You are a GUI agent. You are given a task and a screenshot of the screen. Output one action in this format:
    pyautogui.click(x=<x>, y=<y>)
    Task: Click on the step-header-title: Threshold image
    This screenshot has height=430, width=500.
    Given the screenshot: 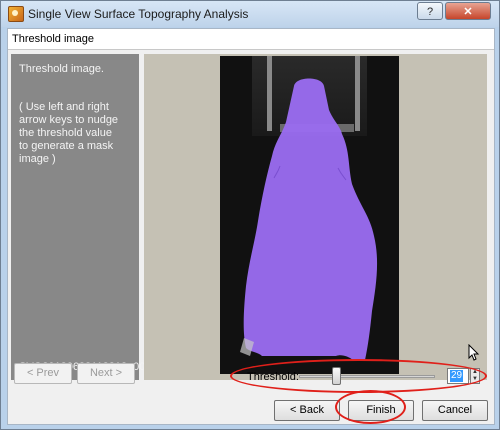 What is the action you would take?
    pyautogui.click(x=53, y=39)
    